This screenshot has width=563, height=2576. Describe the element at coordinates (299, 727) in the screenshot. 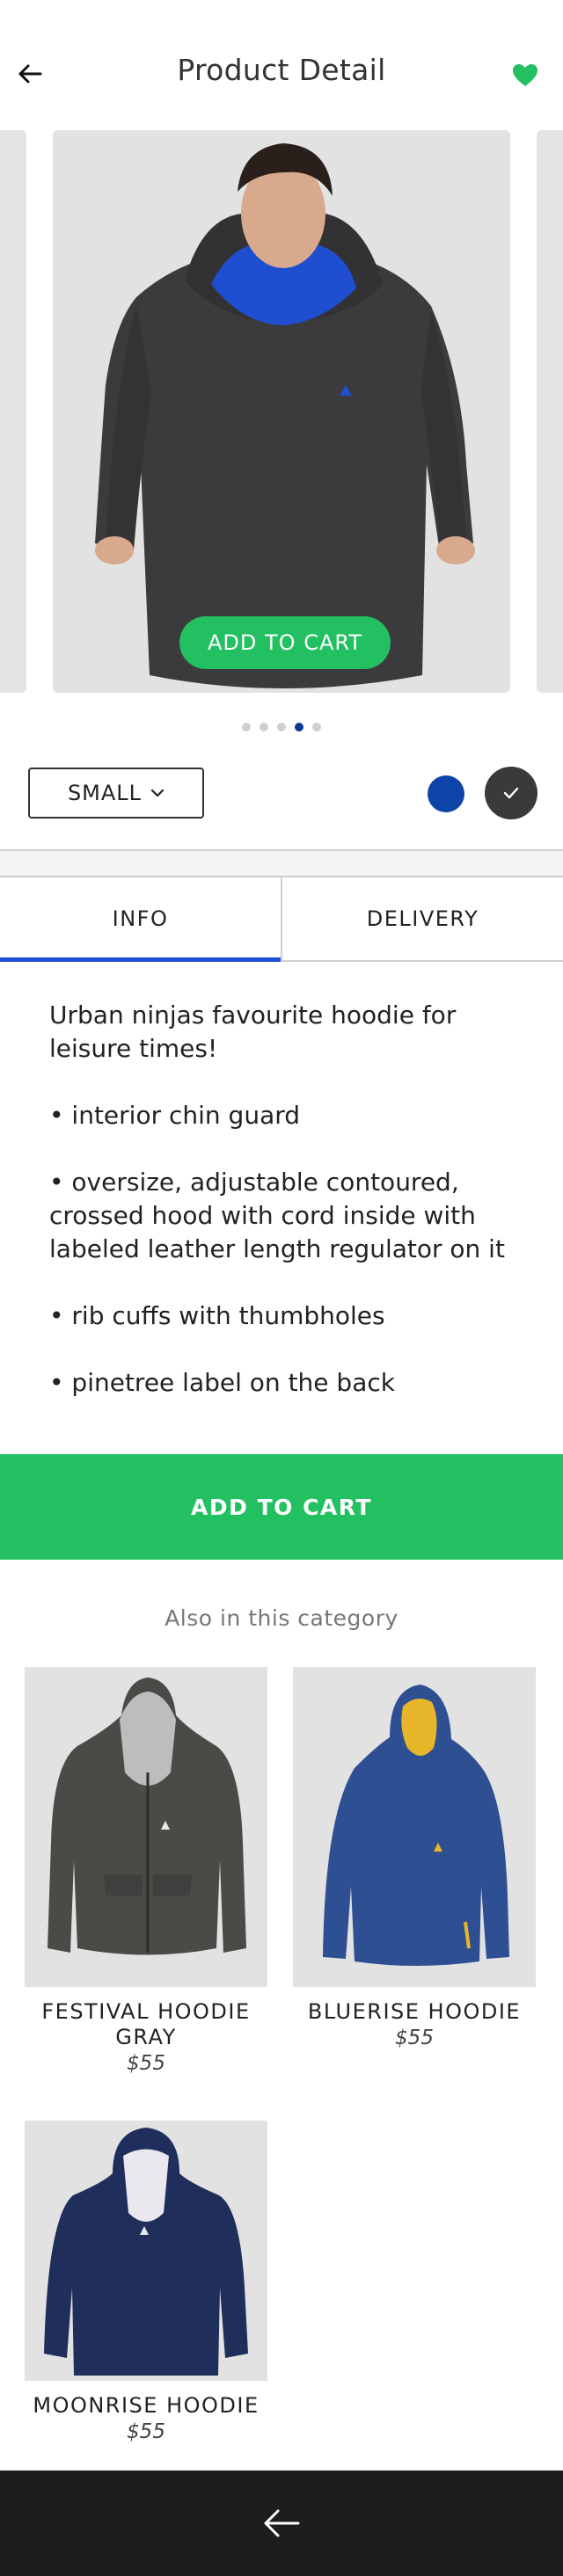

I see `pagination-dot-active` at that location.